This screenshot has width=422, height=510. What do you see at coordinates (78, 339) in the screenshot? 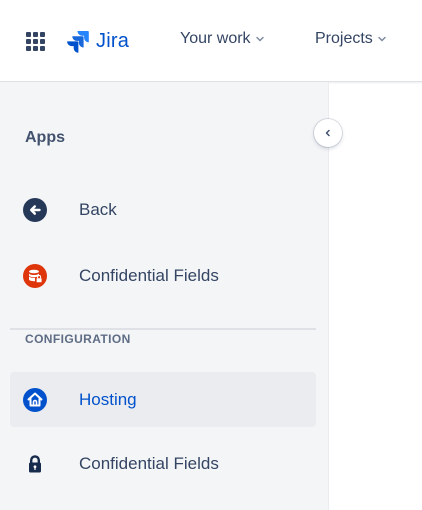
I see `section-heading-configuration: CONFIGURATION` at bounding box center [78, 339].